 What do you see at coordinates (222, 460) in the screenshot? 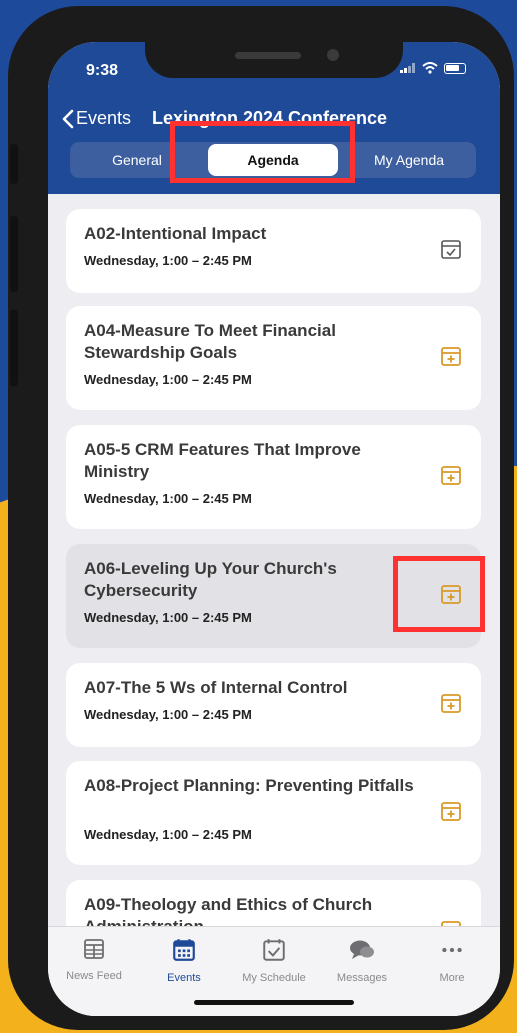
I see `session-title: A05-5 CRM Features That Improve Ministry` at bounding box center [222, 460].